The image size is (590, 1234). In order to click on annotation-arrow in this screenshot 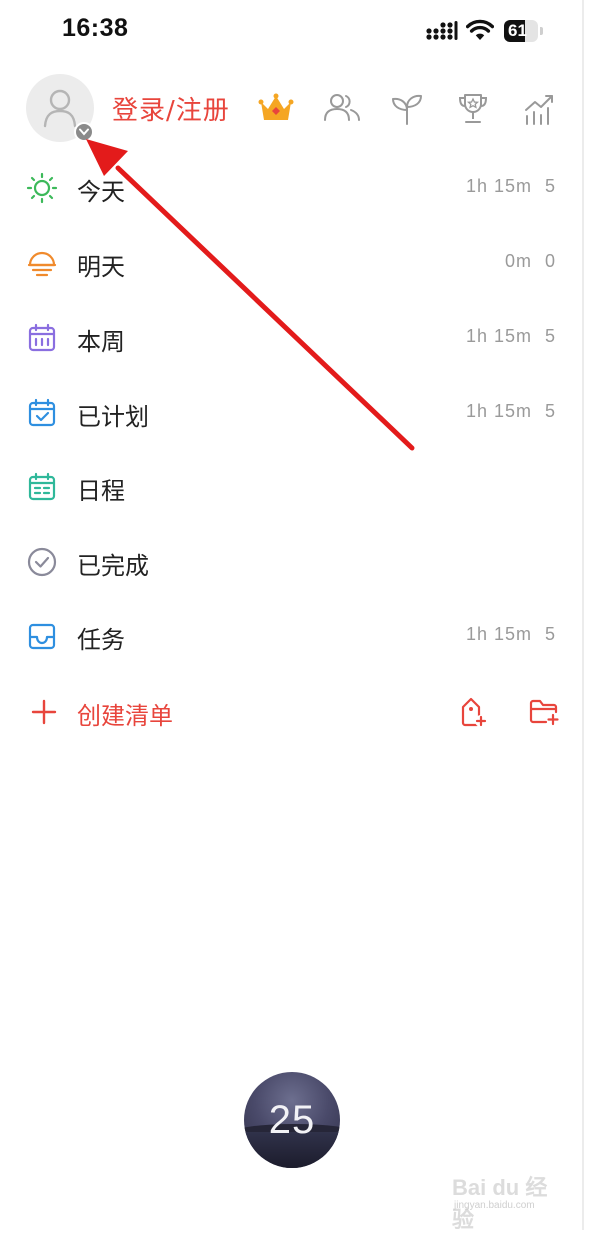, I will do `click(250, 295)`.